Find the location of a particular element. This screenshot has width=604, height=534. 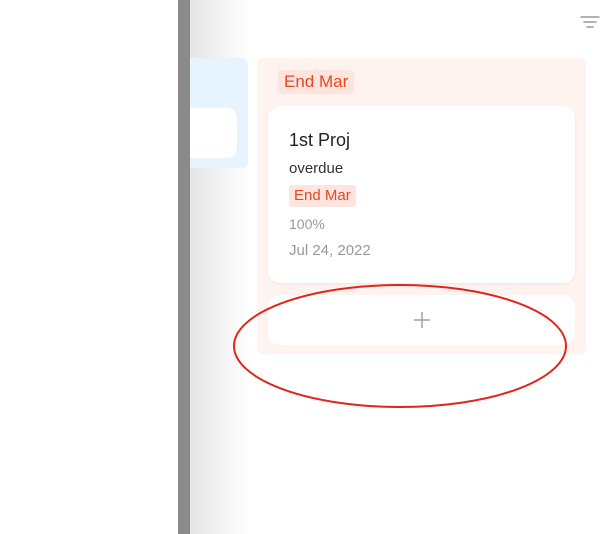

card-status: overdue is located at coordinates (316, 168).